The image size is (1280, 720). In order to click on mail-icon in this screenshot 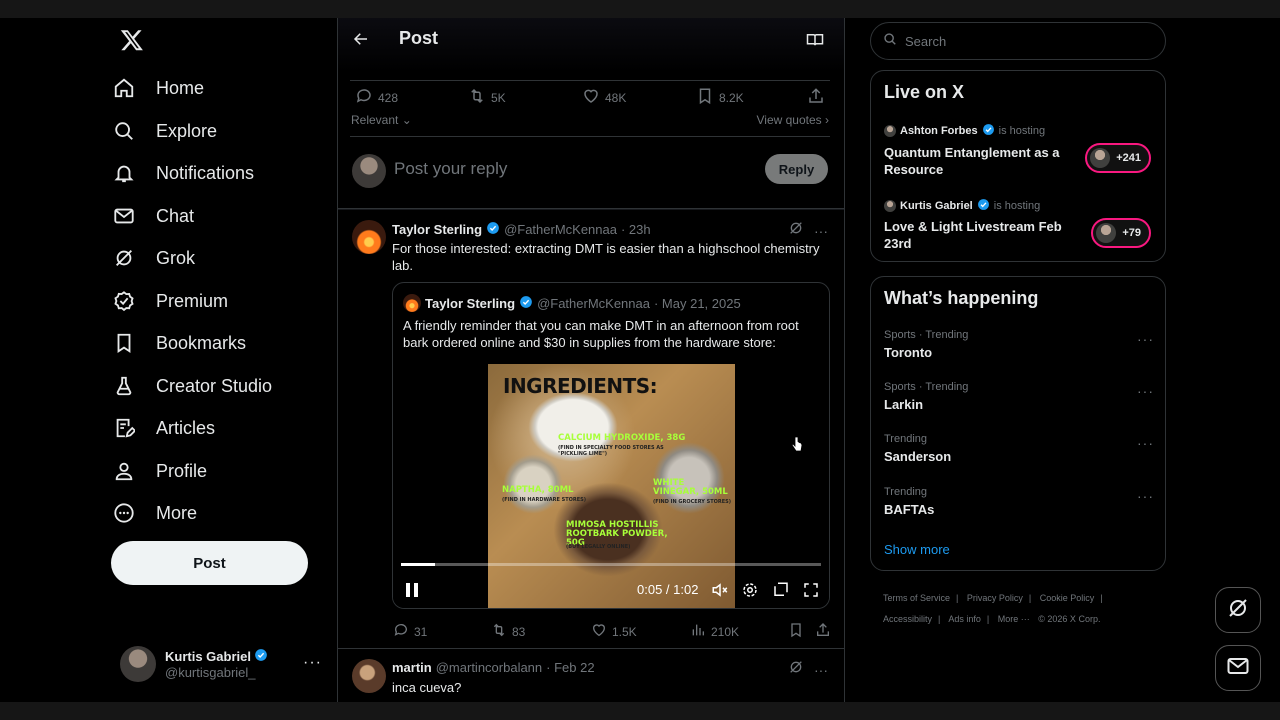, I will do `click(1238, 668)`.